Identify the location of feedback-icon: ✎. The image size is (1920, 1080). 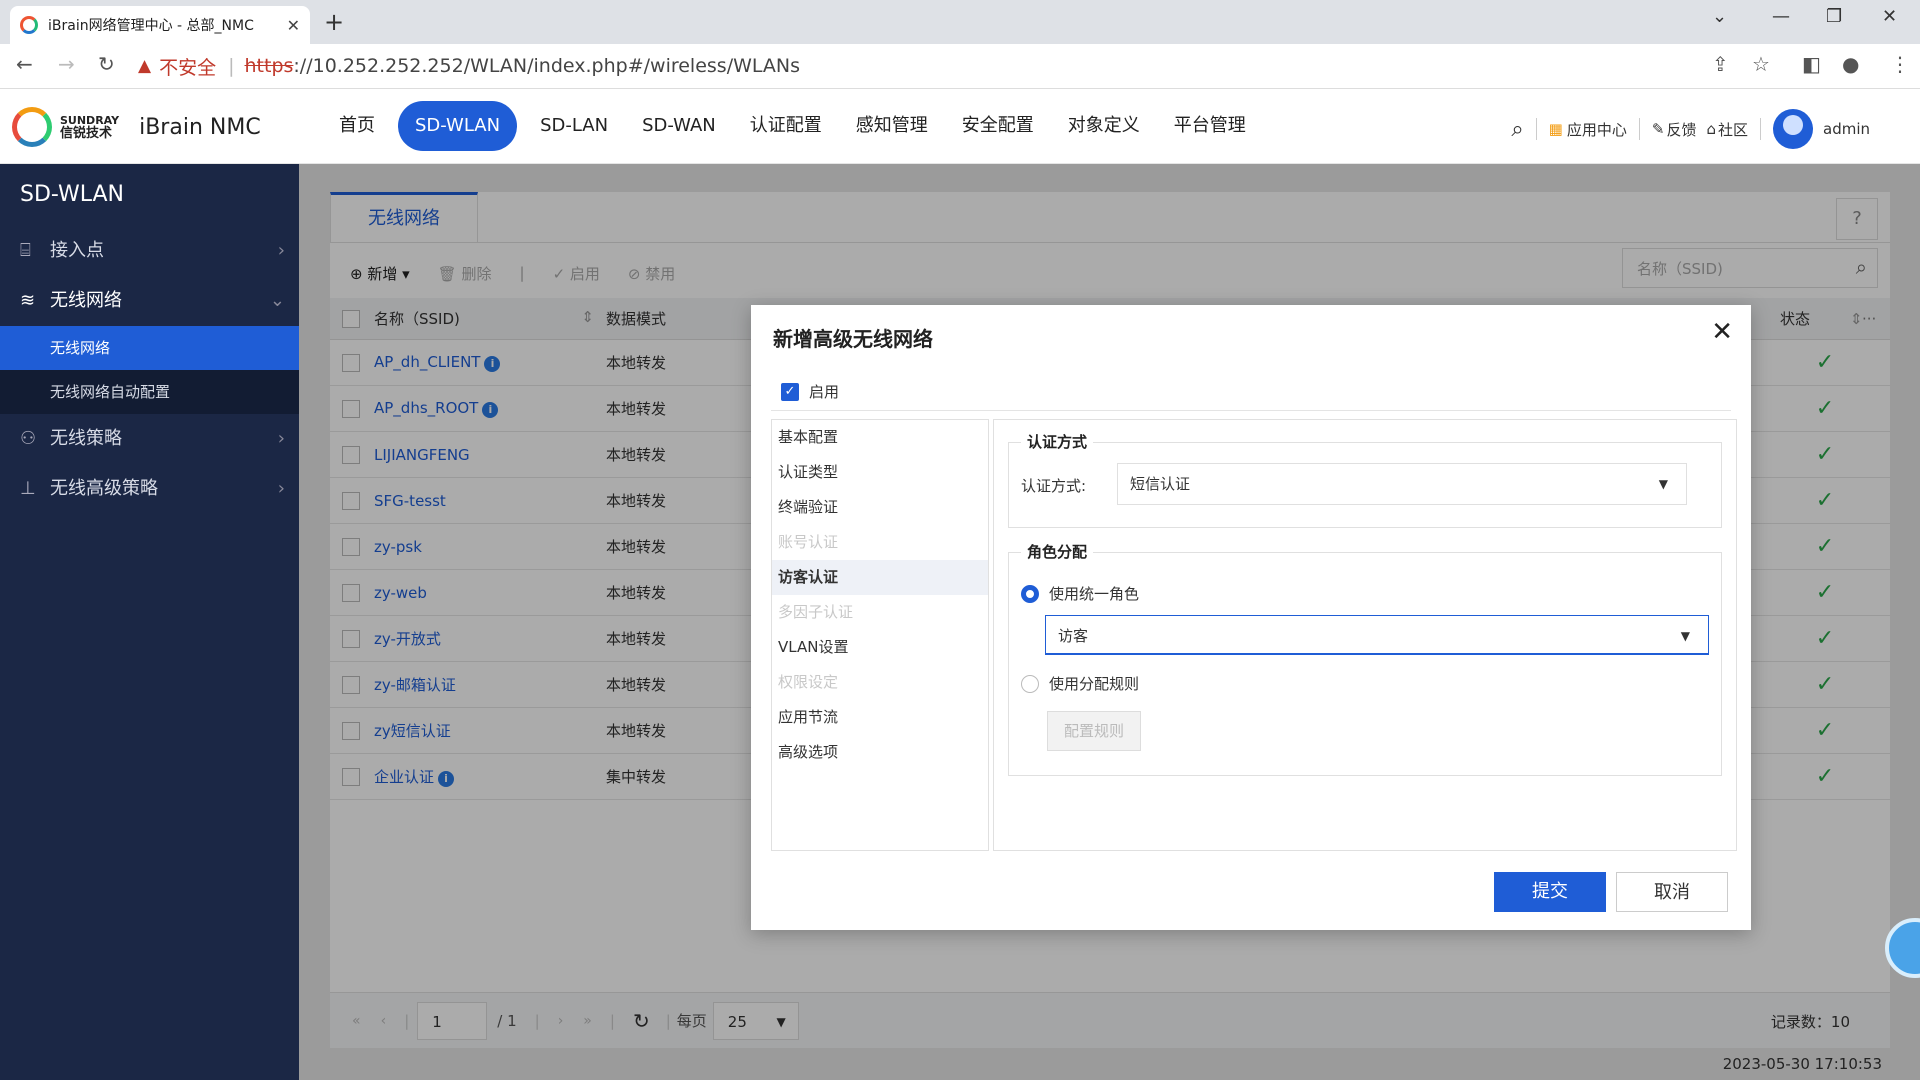
(1658, 129).